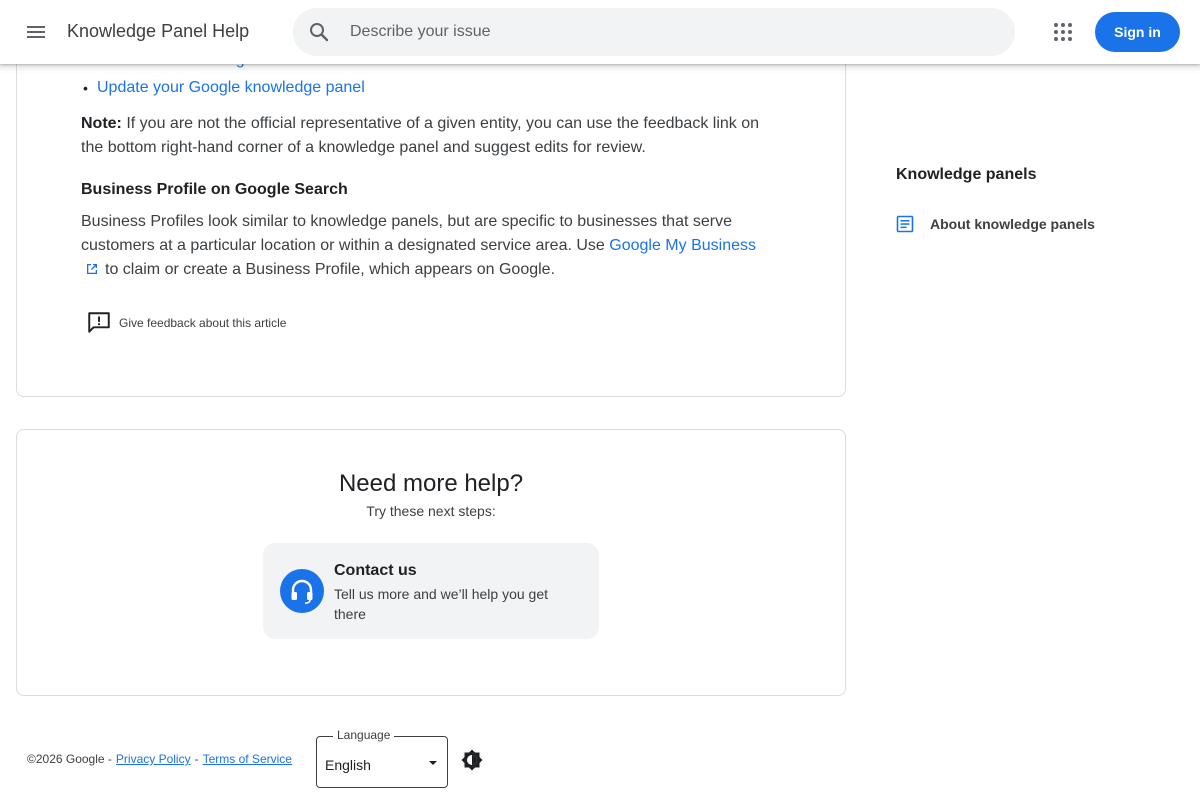 The width and height of the screenshot is (1200, 800). Describe the element at coordinates (1012, 224) in the screenshot. I see `sidebar-item-label: About knowledge panels` at that location.